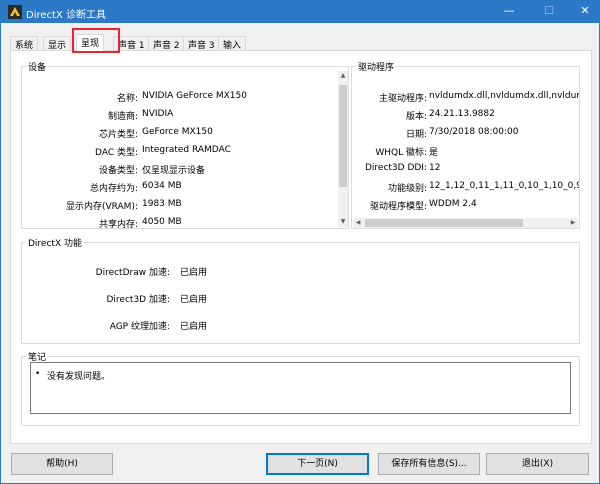 The image size is (600, 484). I want to click on notes-box: • 没有发现问题。, so click(300, 388).